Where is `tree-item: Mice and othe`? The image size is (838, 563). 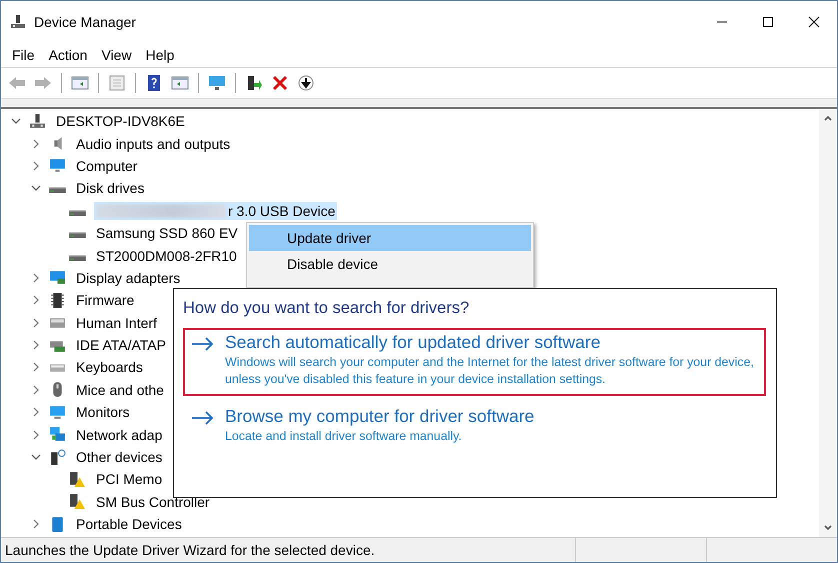
tree-item: Mice and othe is located at coordinates (120, 389).